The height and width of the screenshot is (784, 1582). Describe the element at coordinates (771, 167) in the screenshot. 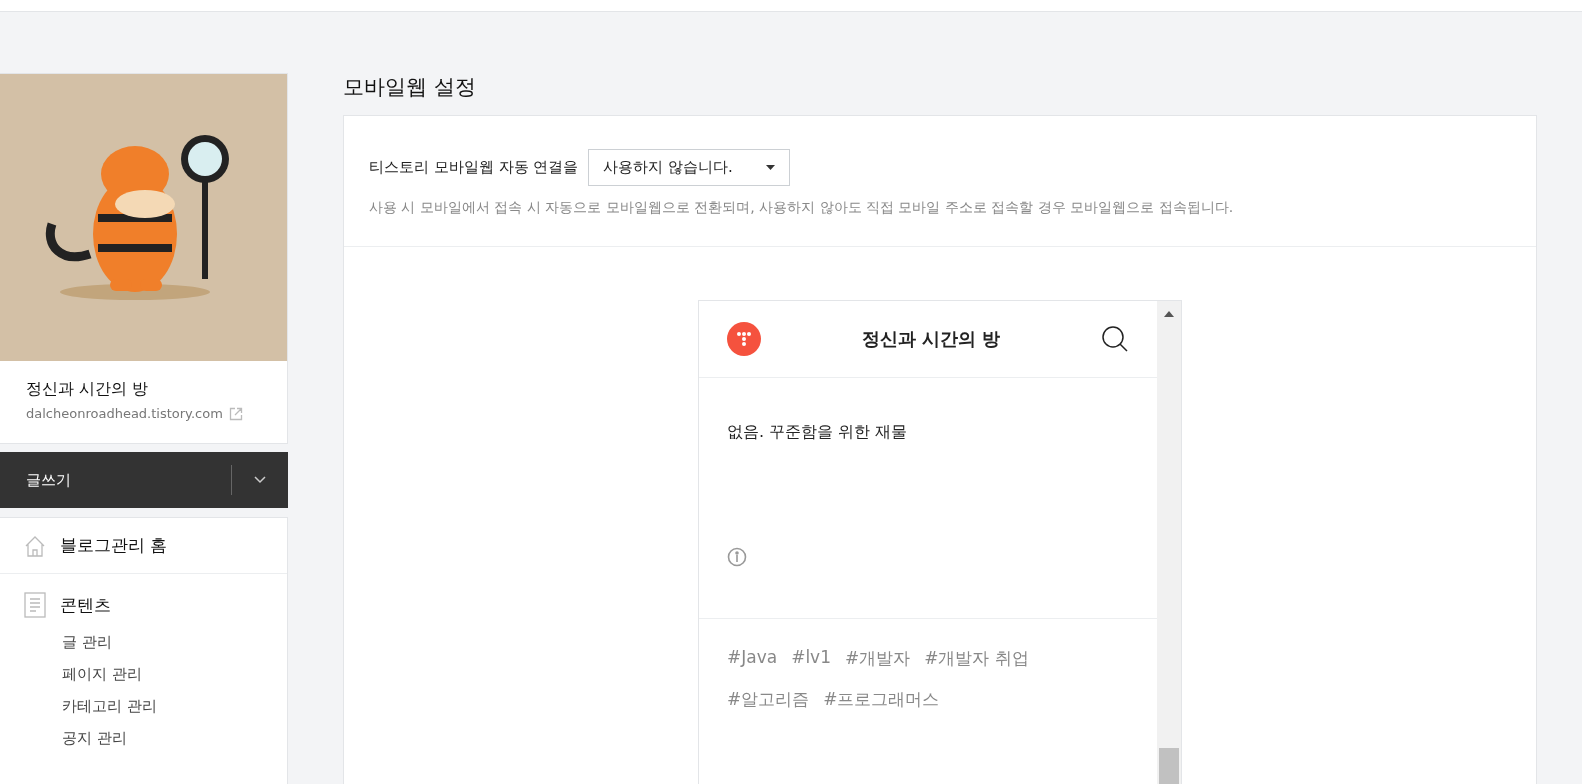

I see `caret-icon` at that location.